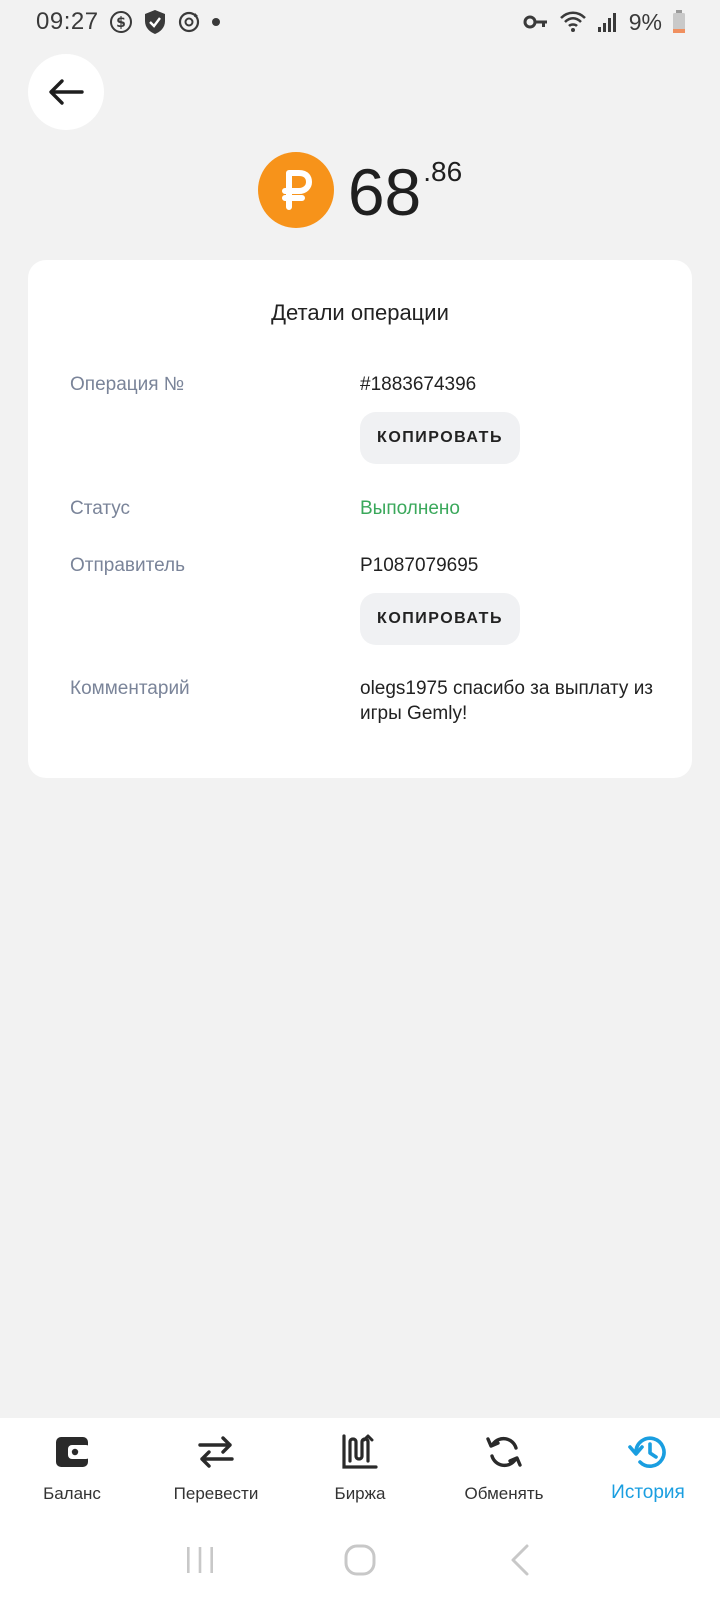 Image resolution: width=720 pixels, height=1600 pixels. Describe the element at coordinates (360, 1452) in the screenshot. I see `exchange-chart-icon` at that location.